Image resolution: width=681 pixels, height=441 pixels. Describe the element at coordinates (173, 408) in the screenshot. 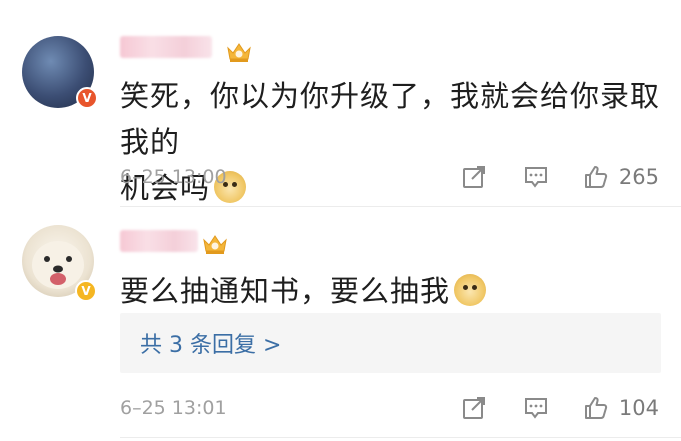

I see `timestamp: 6–25 13:01` at that location.